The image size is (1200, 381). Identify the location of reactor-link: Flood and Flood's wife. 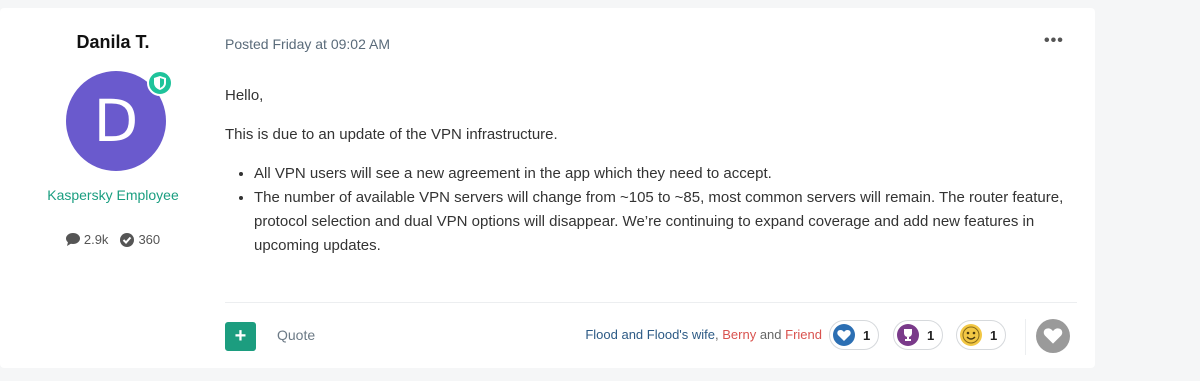
(650, 334).